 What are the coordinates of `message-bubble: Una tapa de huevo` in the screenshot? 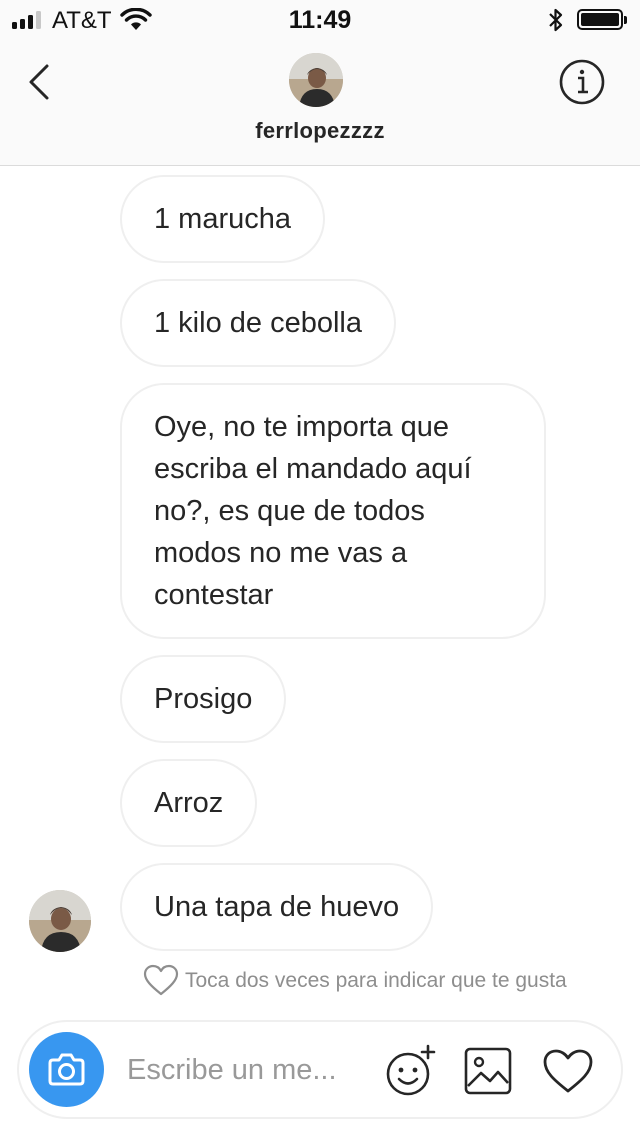 It's located at (277, 907).